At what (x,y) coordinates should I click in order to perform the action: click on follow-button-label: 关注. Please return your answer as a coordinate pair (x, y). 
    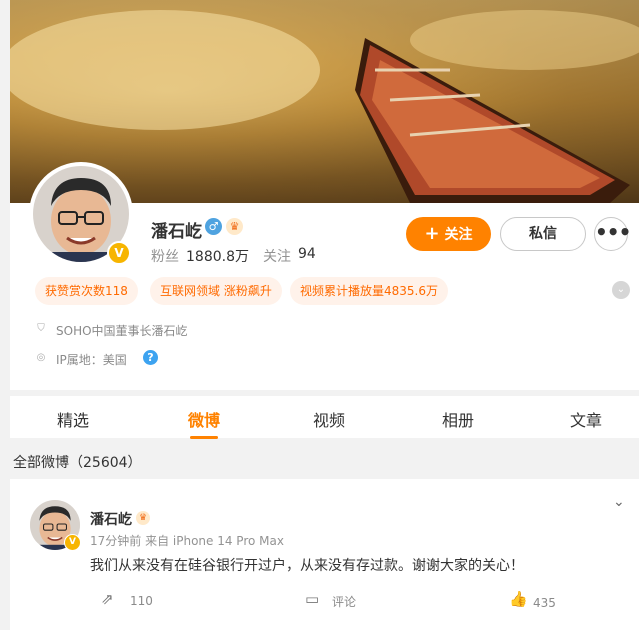
    Looking at the image, I should click on (458, 235).